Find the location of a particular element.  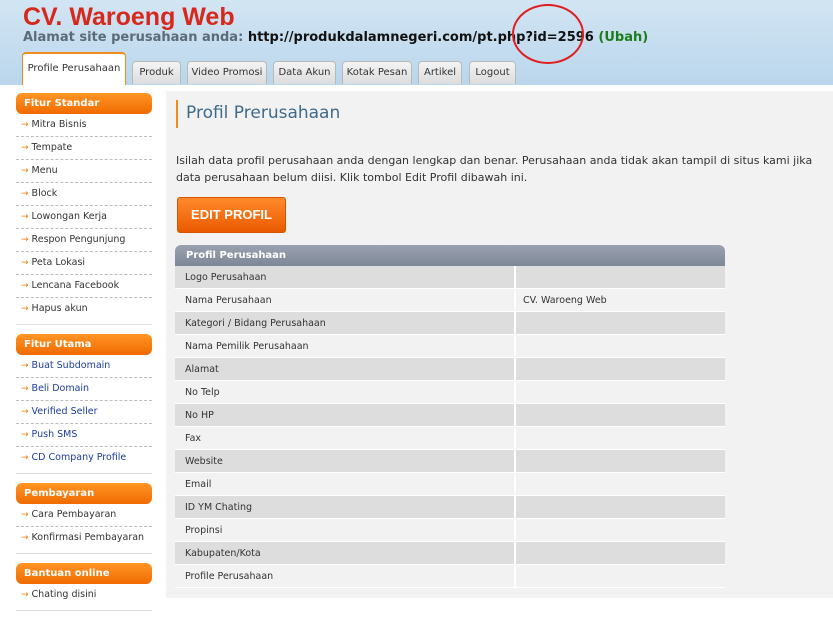

edit-profile-button: EDIT PROFIL is located at coordinates (231, 215).